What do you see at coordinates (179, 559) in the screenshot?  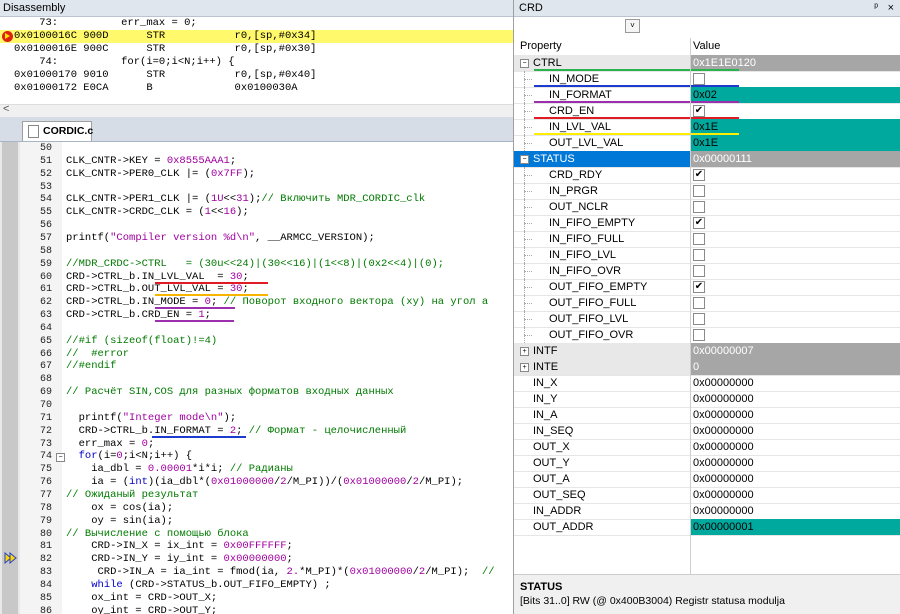 I see `code-line: CRD->IN_Y = iy_int = 0x00000000;` at bounding box center [179, 559].